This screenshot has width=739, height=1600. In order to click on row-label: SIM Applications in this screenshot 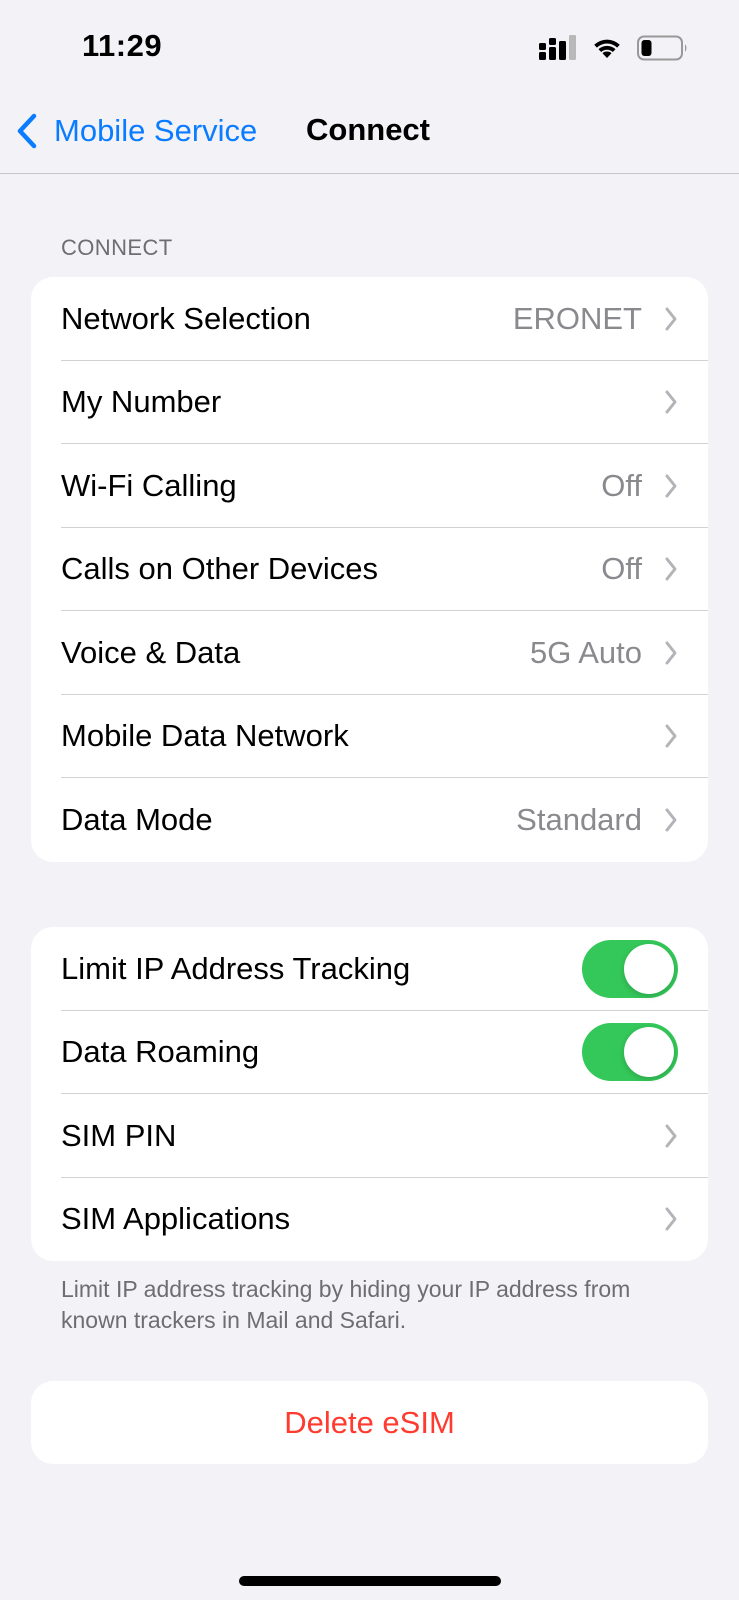, I will do `click(176, 1219)`.